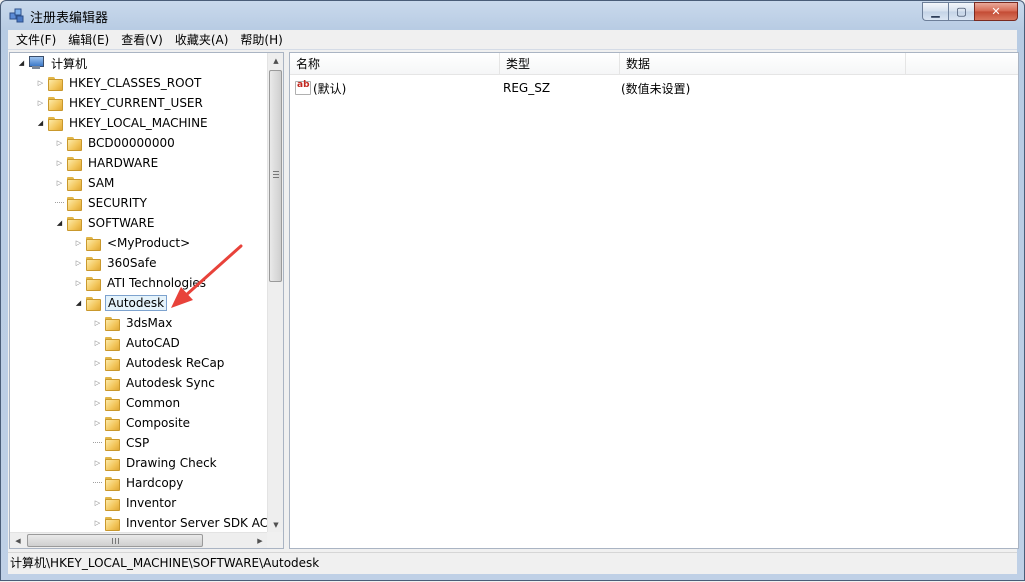 The image size is (1025, 582). I want to click on tree-node: ▷ HARDWARE, so click(107, 163).